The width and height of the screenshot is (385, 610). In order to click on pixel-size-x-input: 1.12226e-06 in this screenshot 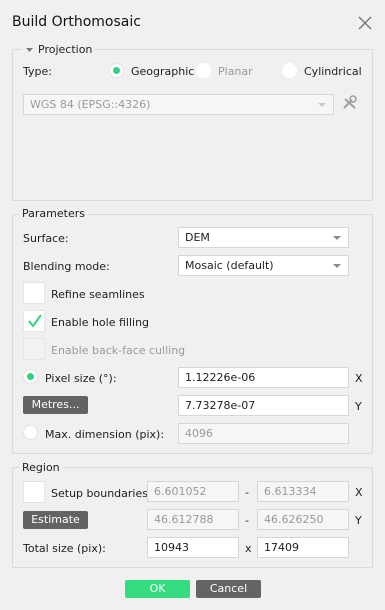, I will do `click(263, 377)`.